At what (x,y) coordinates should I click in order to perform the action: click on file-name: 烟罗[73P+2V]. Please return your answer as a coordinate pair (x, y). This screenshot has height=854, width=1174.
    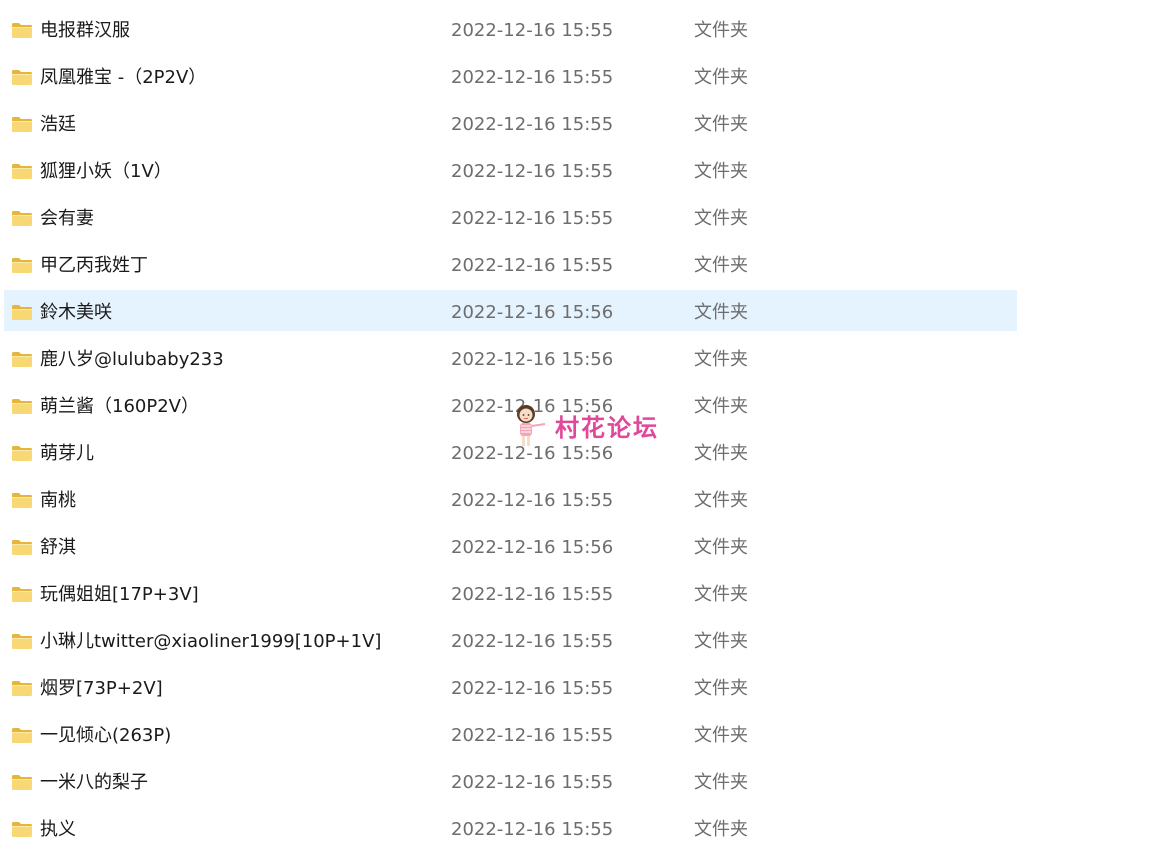
    Looking at the image, I should click on (101, 689).